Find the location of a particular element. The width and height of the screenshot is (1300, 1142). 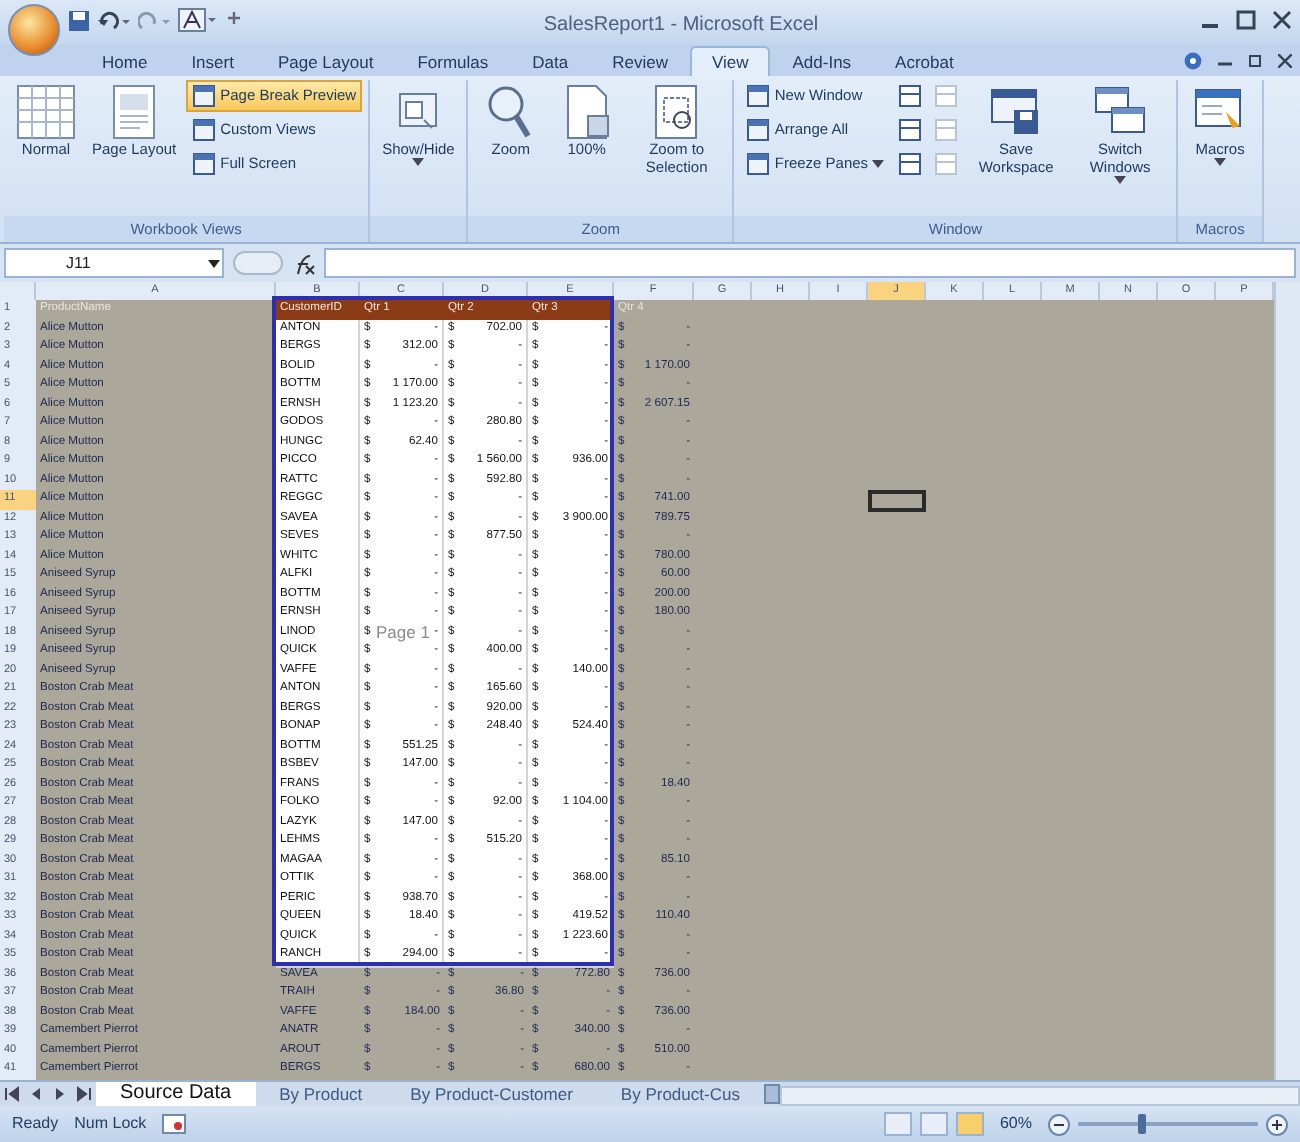

zoom-level: 60% is located at coordinates (1015, 1124).